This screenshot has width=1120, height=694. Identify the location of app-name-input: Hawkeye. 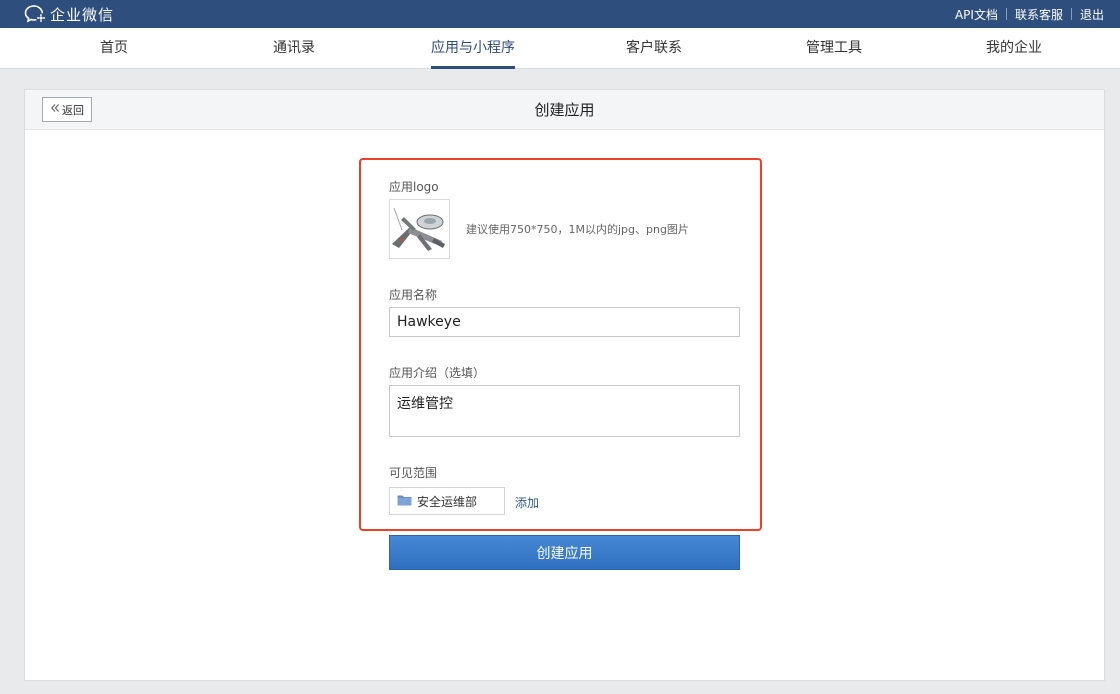
(564, 322).